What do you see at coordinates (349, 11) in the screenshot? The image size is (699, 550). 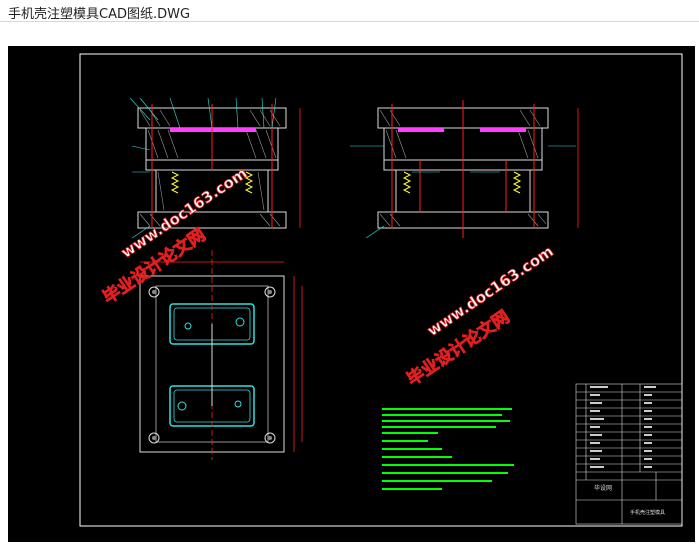 I see `window-title-bar: 手机壳注塑模具CAD图纸.DWG` at bounding box center [349, 11].